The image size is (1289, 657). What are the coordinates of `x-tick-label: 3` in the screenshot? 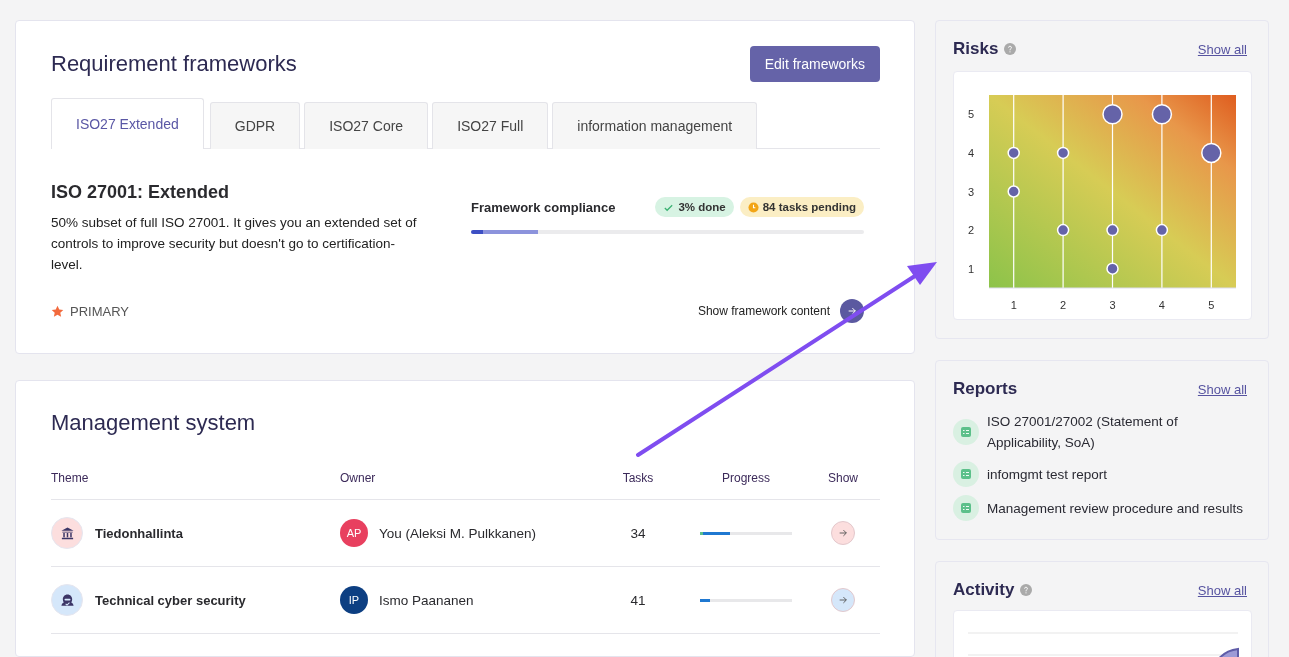 It's located at (1112, 305).